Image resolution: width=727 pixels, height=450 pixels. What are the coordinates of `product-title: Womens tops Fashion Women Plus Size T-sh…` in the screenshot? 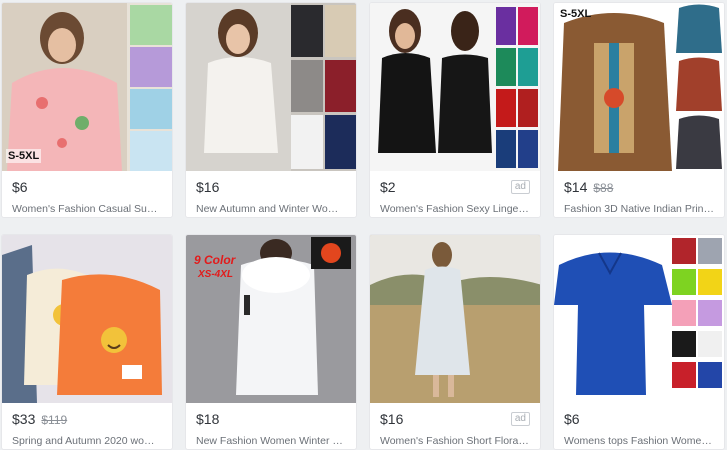 It's located at (639, 441).